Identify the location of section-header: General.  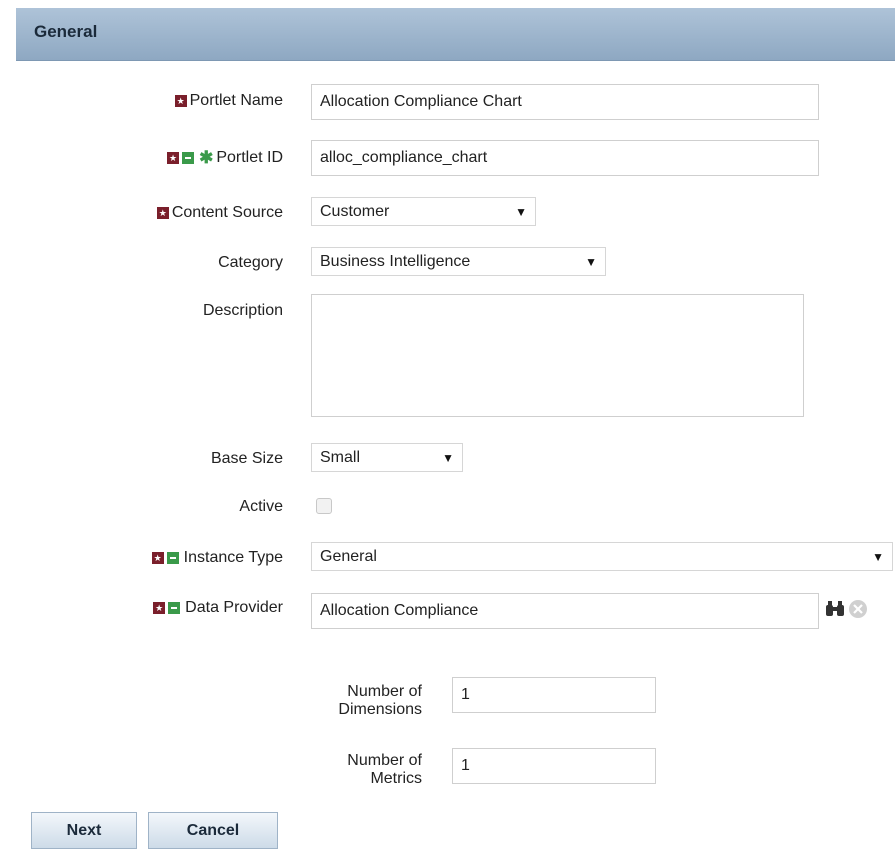
(455, 34).